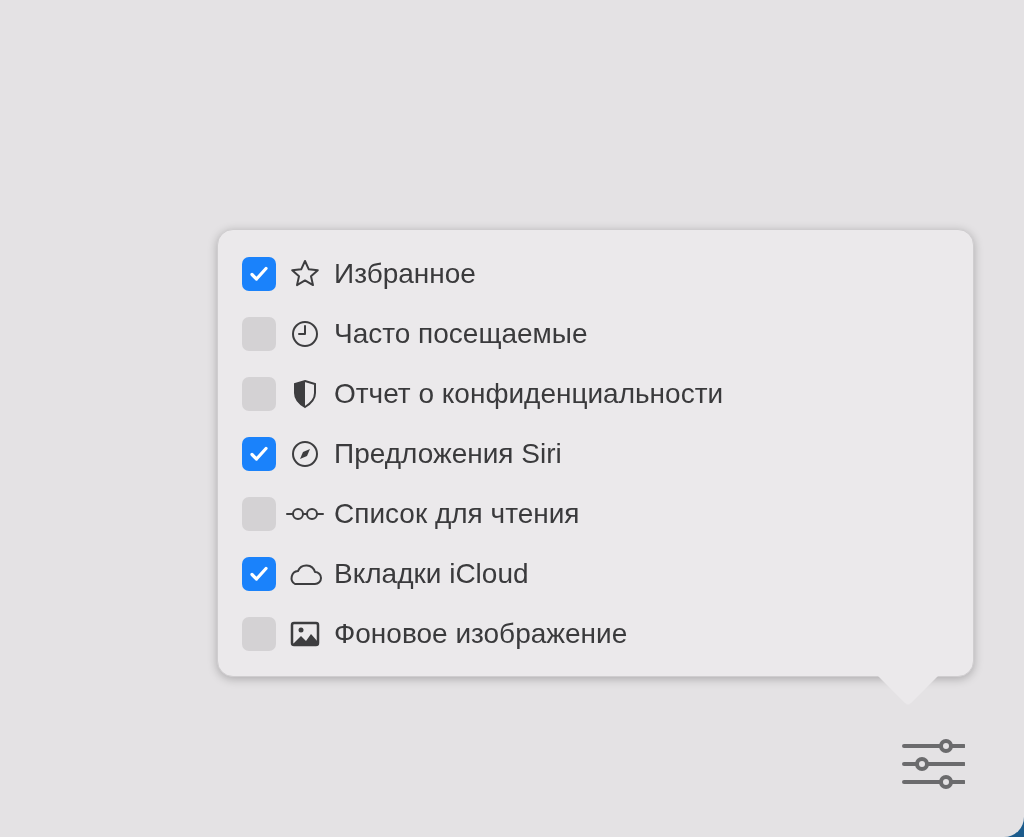 This screenshot has height=837, width=1024. Describe the element at coordinates (529, 394) in the screenshot. I see `item-label: Отчет о конфиденциальности` at that location.